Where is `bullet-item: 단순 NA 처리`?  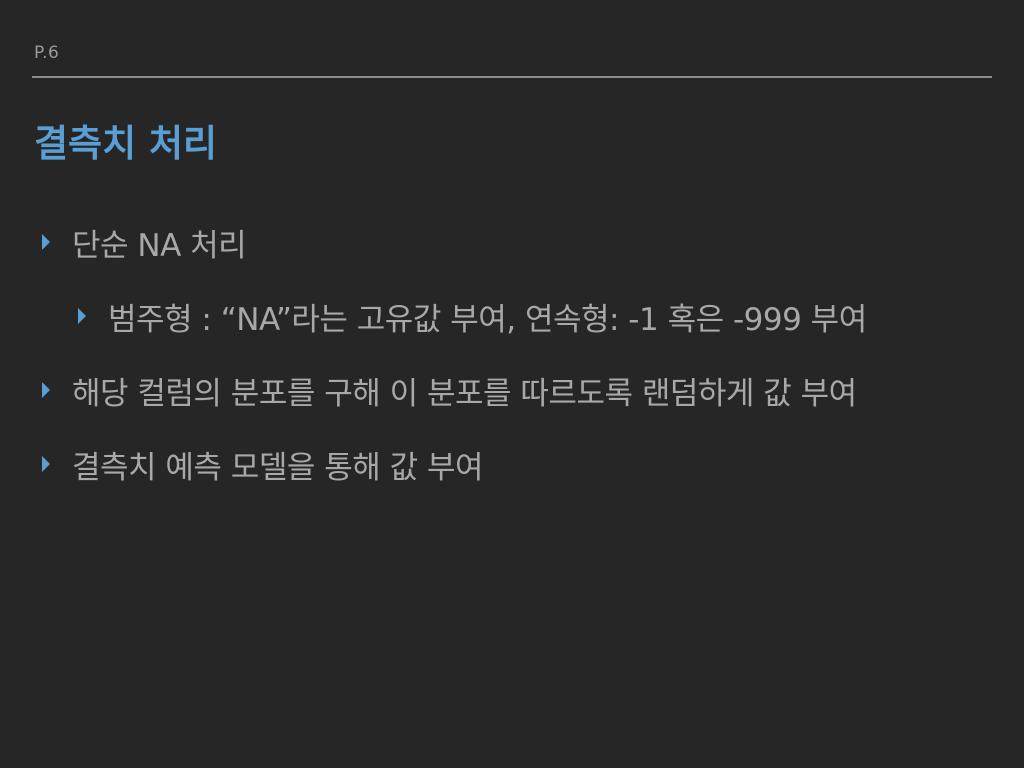 bullet-item: 단순 NA 처리 is located at coordinates (144, 243).